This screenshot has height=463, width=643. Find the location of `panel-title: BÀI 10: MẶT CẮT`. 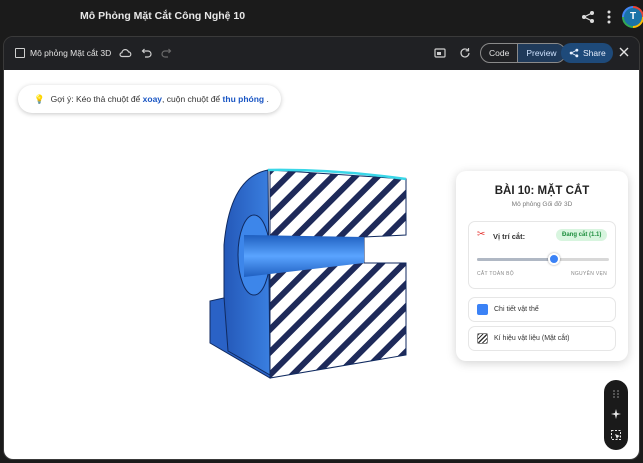

panel-title: BÀI 10: MẶT CẮT is located at coordinates (542, 191).